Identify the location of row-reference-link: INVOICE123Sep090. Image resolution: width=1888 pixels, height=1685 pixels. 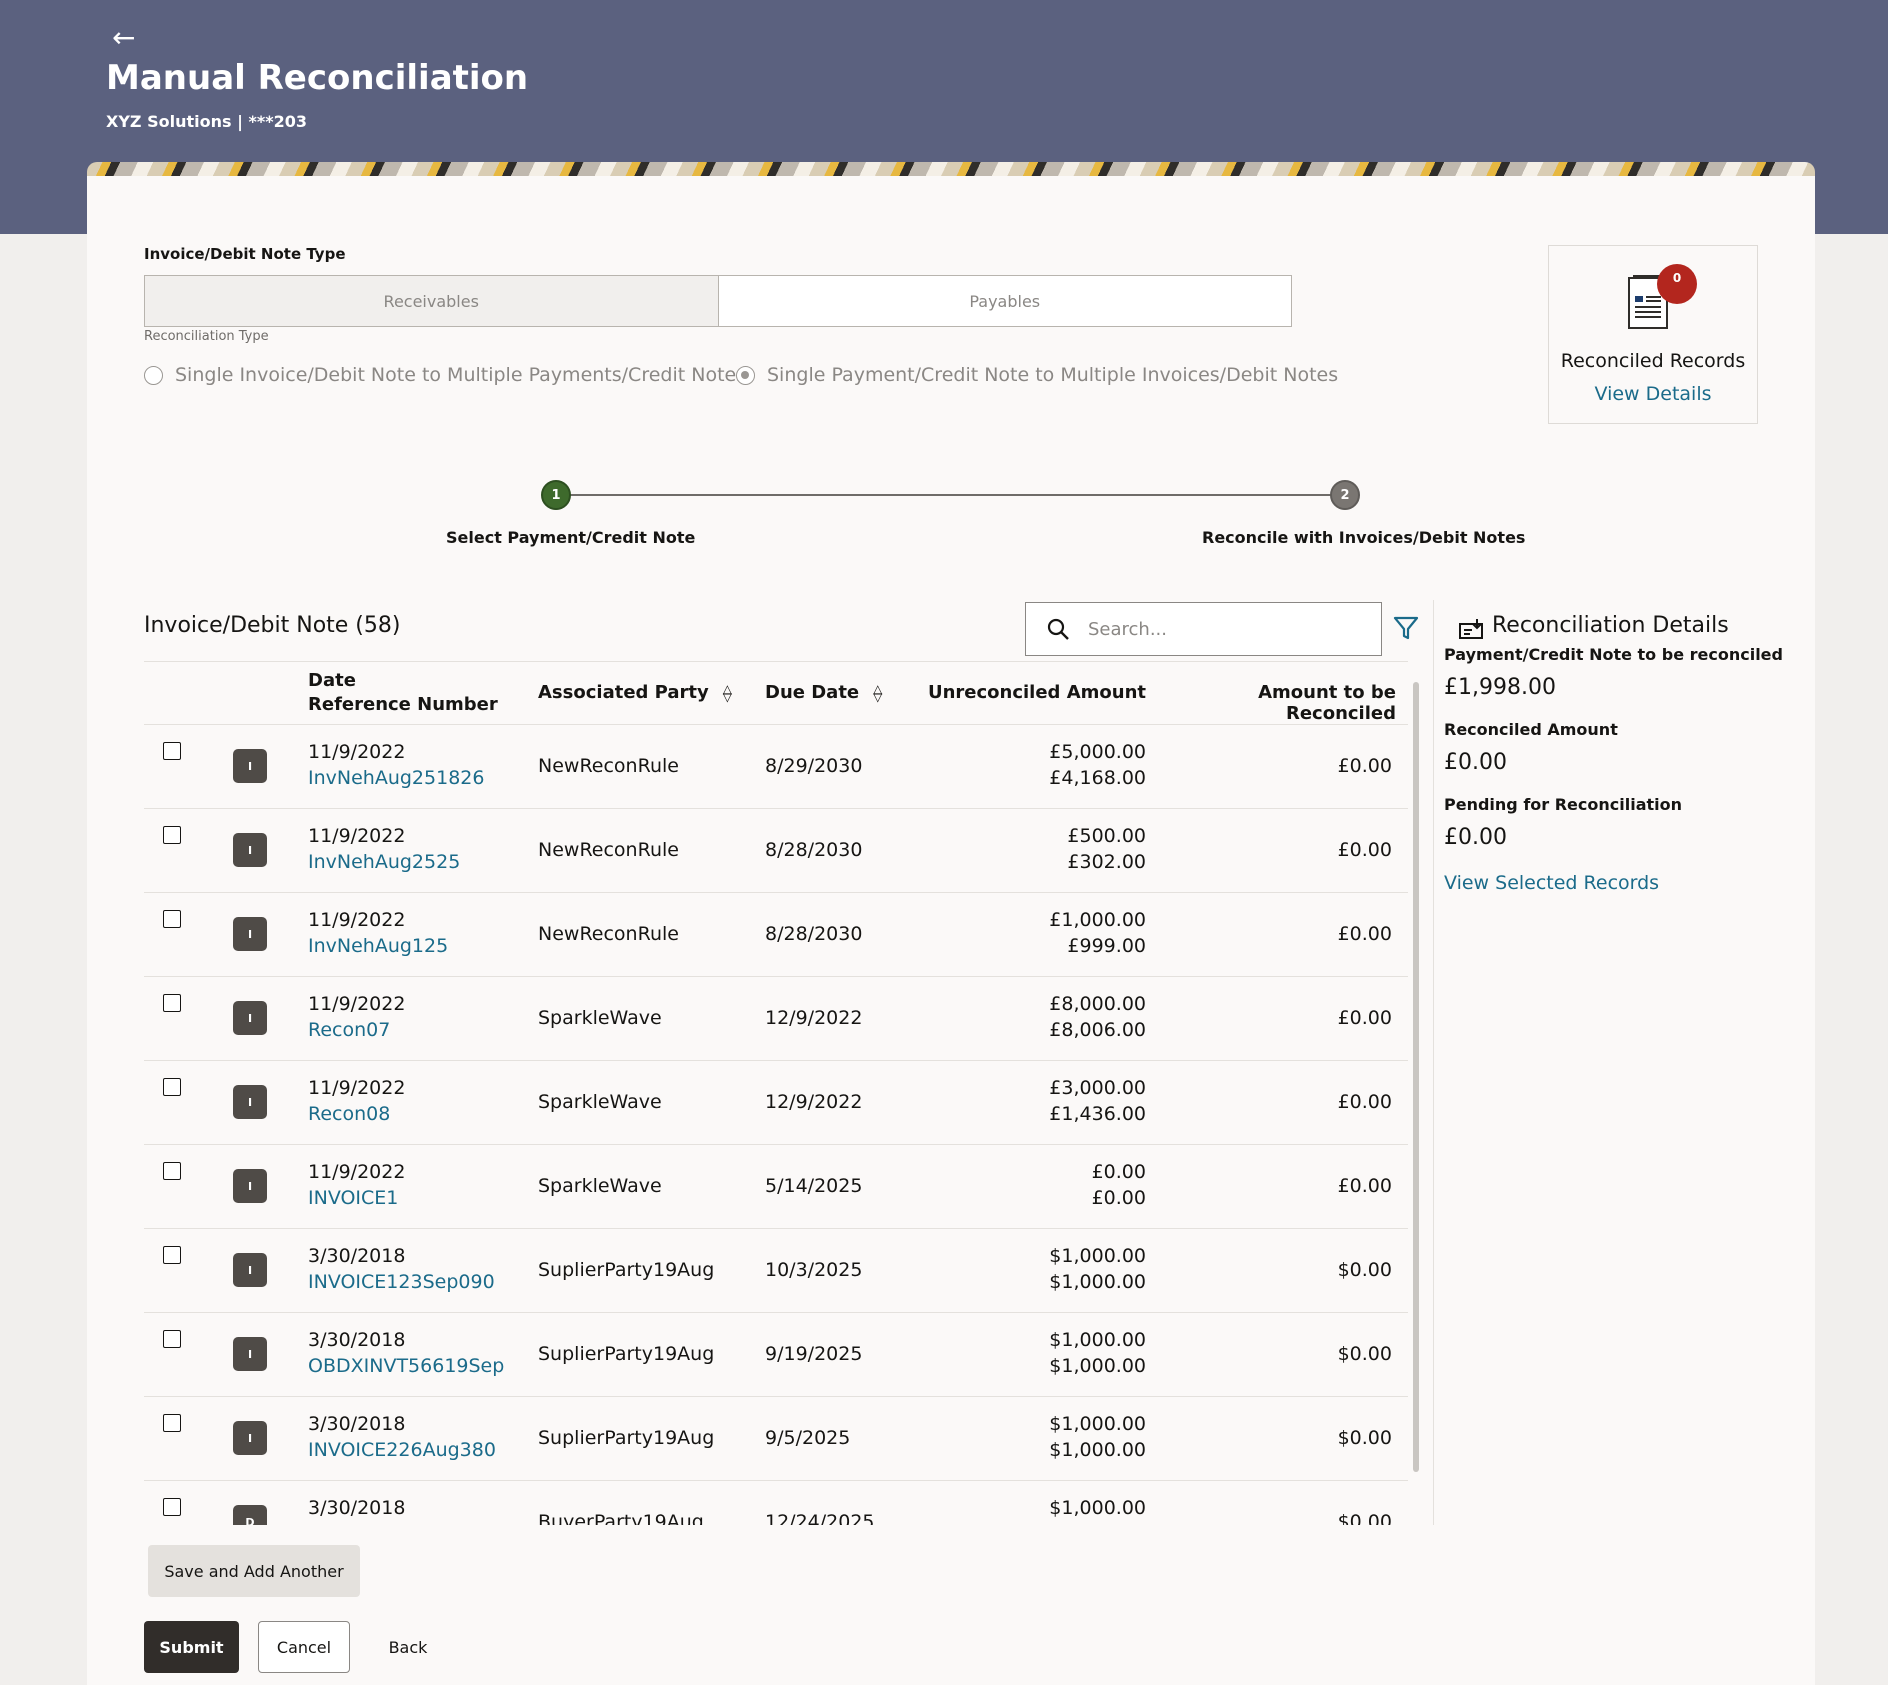
(401, 1282).